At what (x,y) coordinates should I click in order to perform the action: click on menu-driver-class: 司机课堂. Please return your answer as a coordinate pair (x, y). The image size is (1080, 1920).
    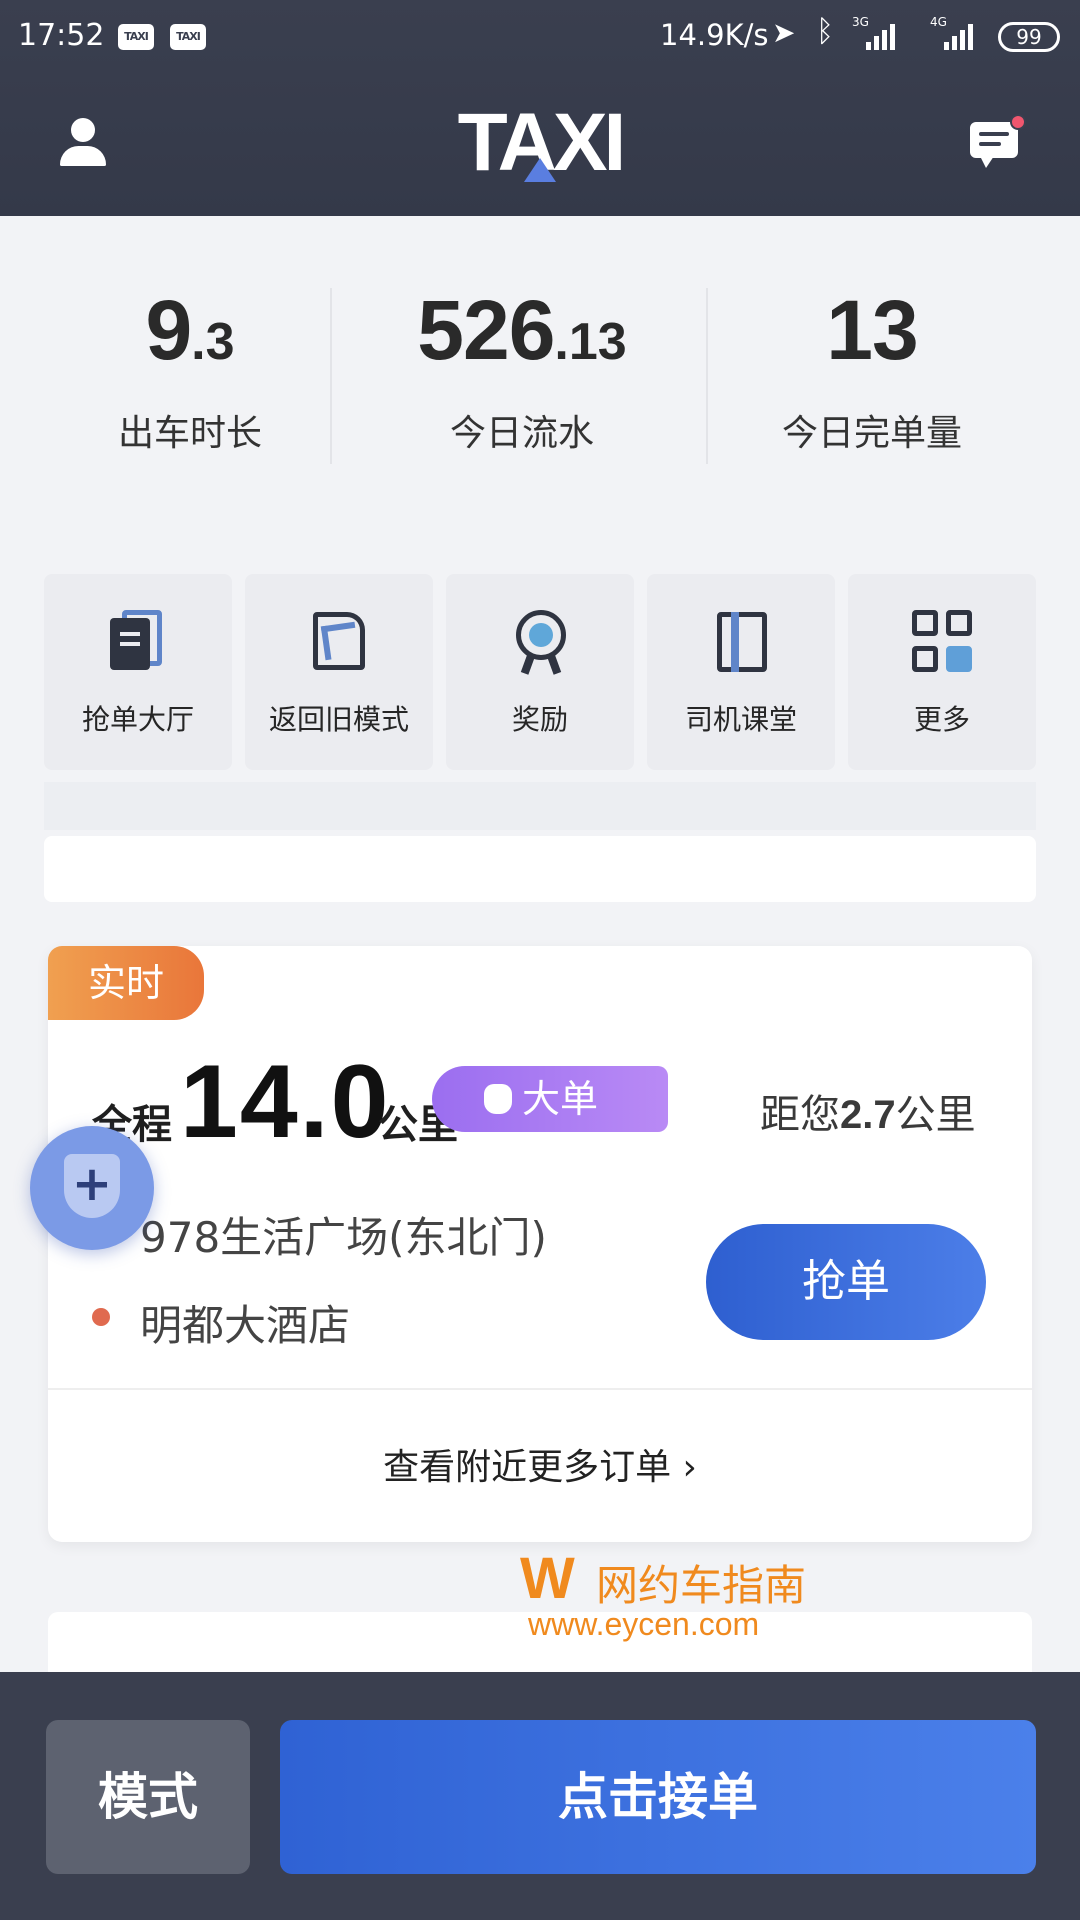
    Looking at the image, I should click on (741, 672).